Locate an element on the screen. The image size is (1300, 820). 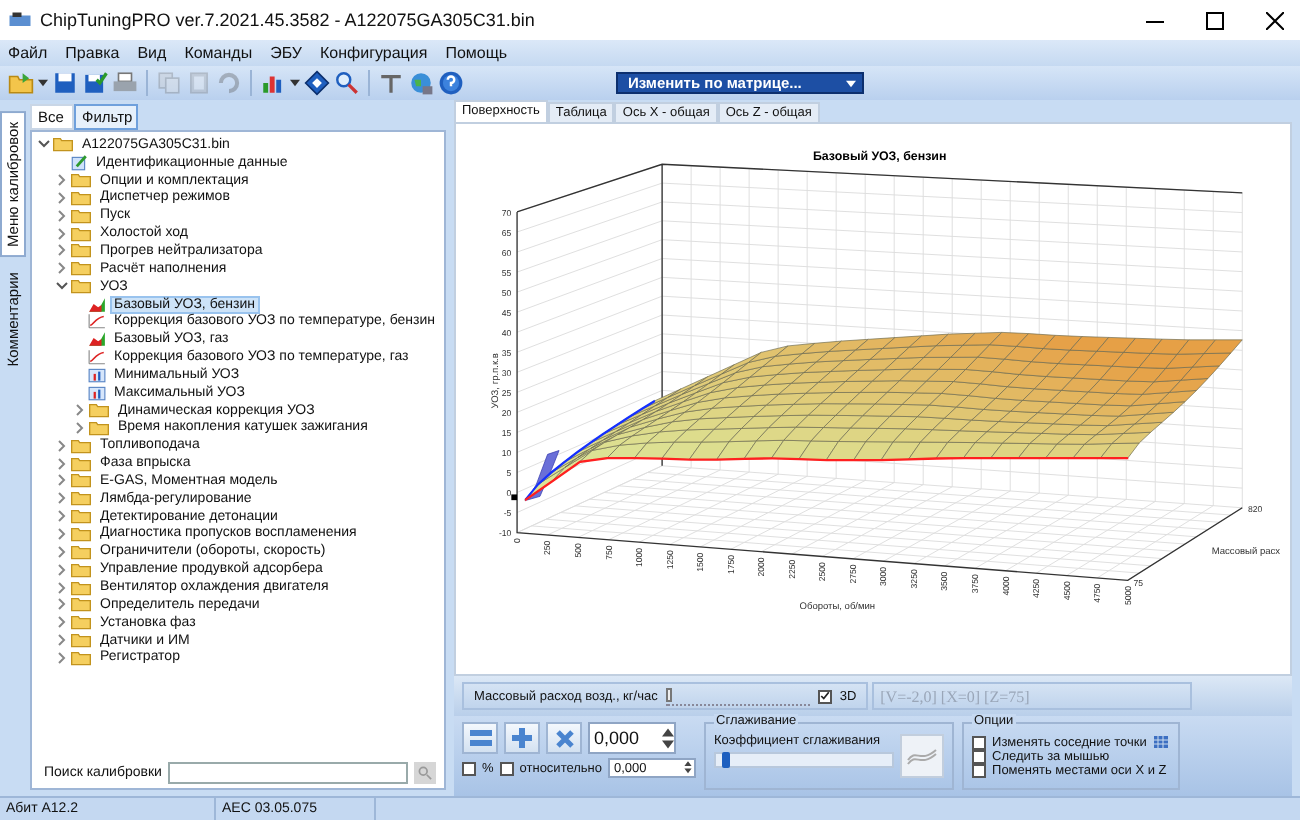
search-button is located at coordinates (424, 773).